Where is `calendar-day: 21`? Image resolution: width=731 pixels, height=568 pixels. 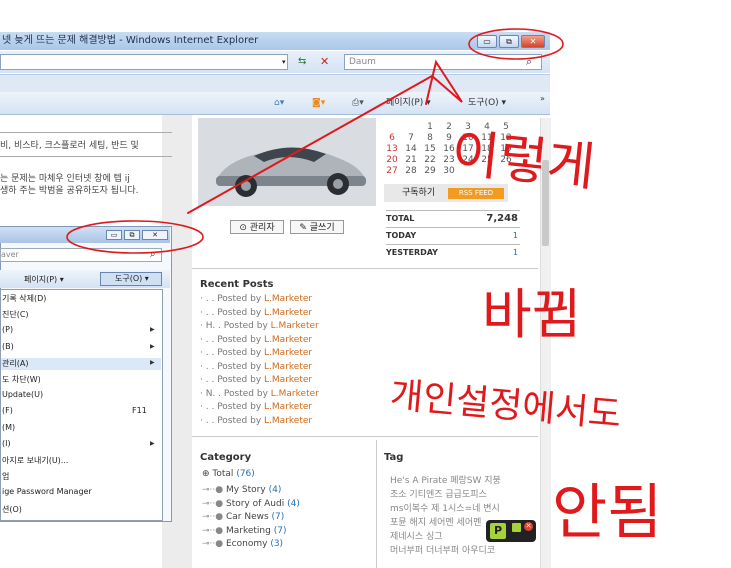 calendar-day: 21 is located at coordinates (411, 160).